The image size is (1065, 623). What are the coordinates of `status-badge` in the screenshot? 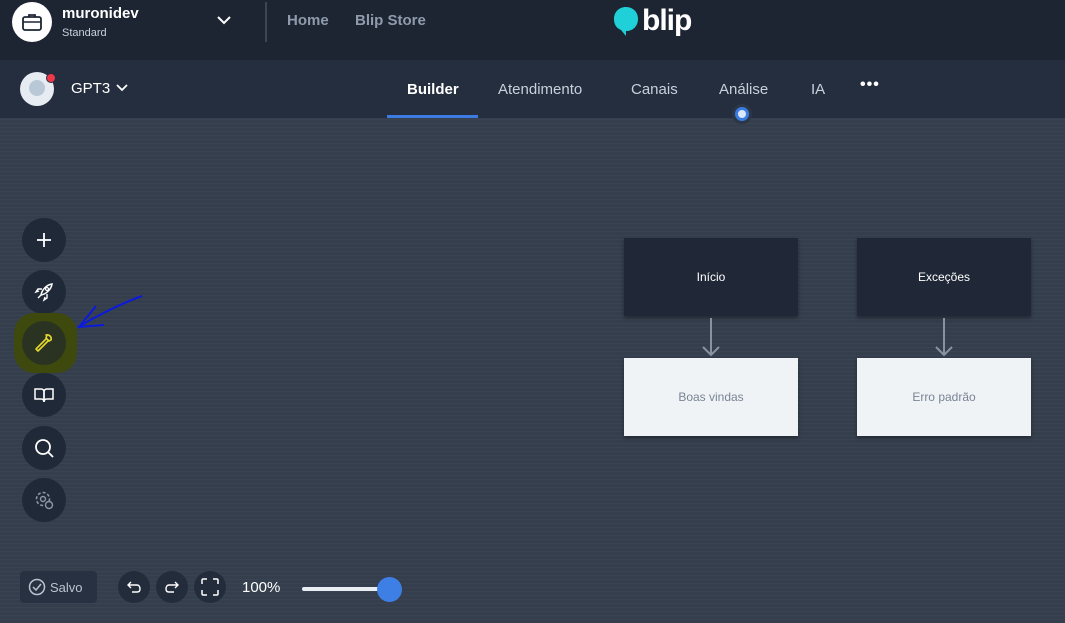 It's located at (51, 78).